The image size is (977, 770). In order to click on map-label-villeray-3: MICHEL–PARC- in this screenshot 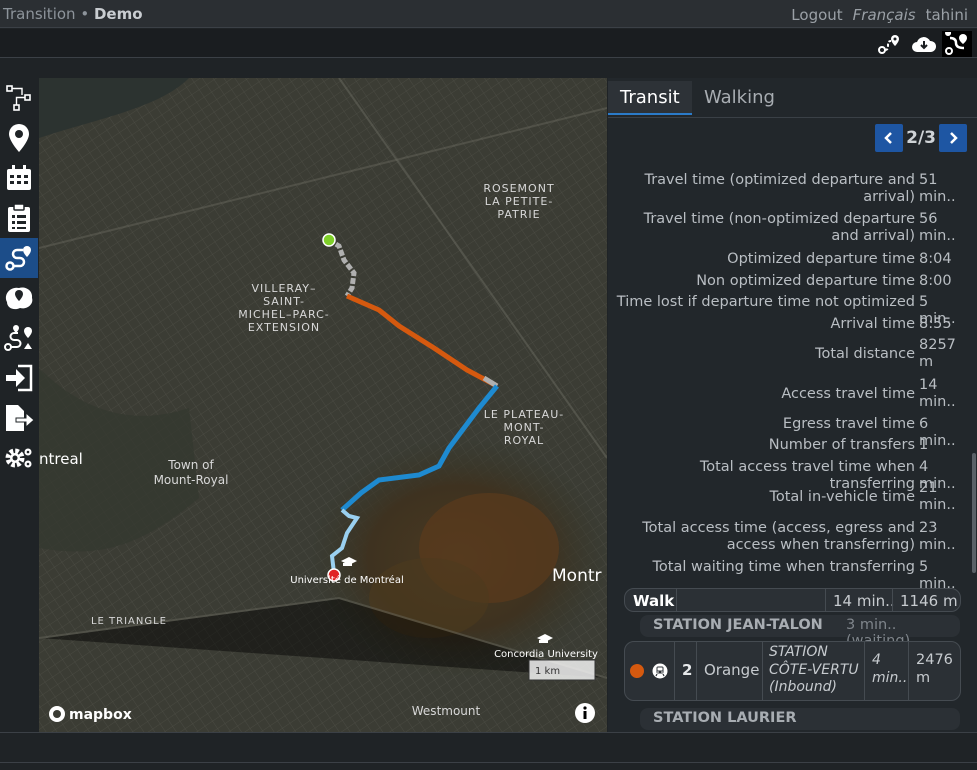, I will do `click(283, 314)`.